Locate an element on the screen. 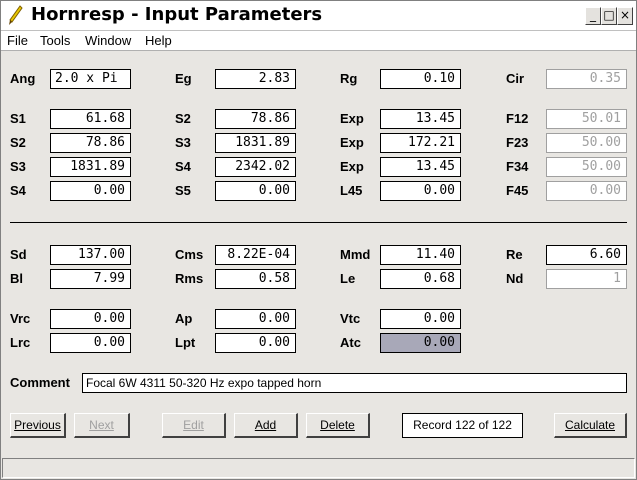 The image size is (637, 480). label-cms: Cms is located at coordinates (189, 254).